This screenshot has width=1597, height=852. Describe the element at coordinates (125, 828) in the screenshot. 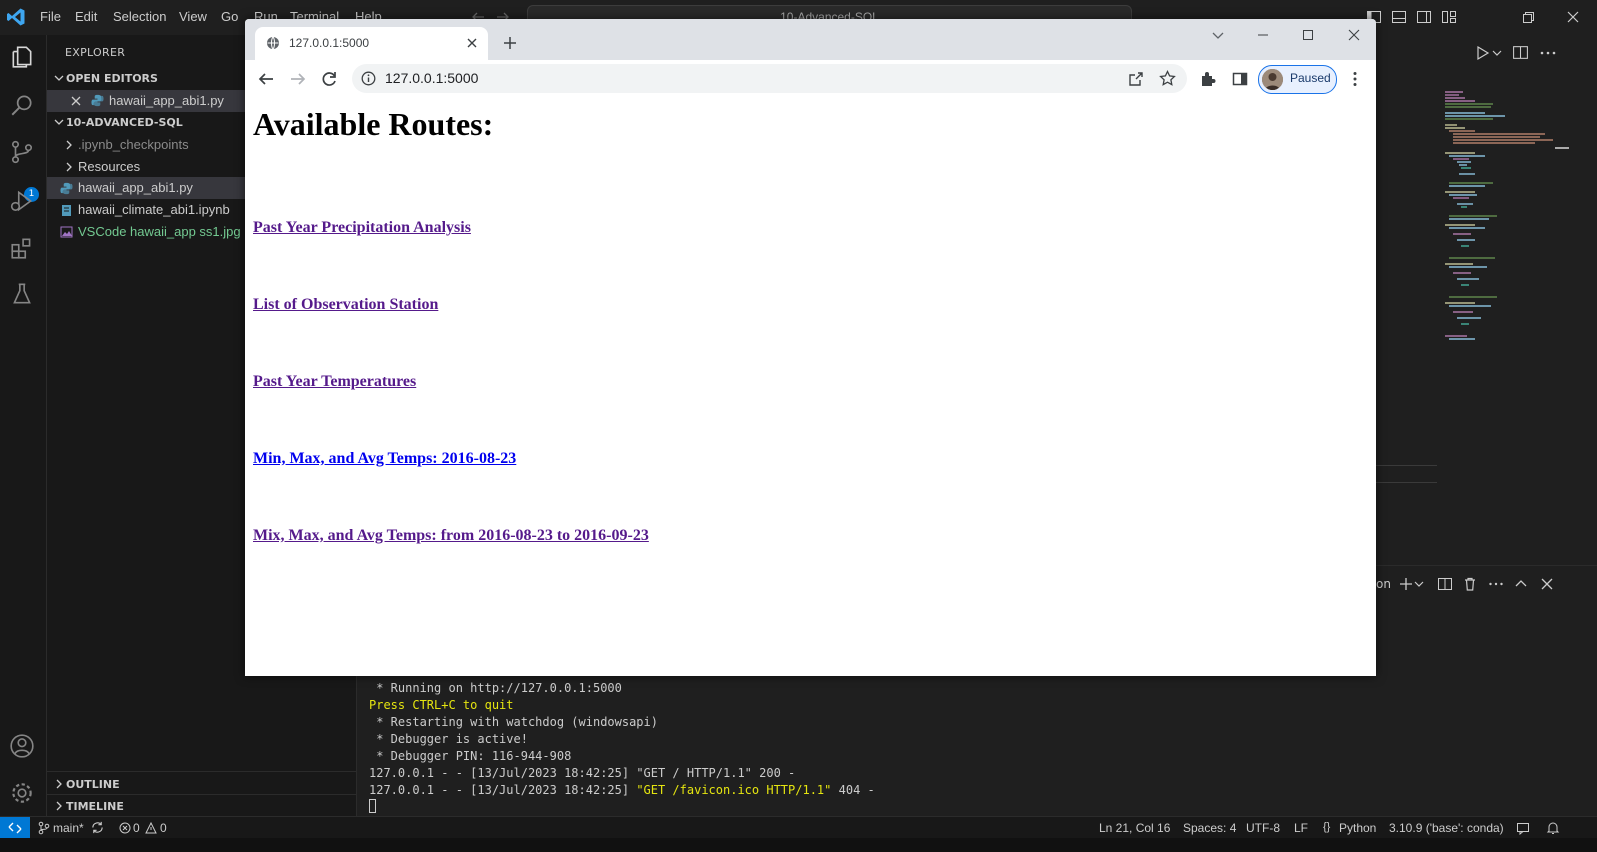

I see `error-icon` at that location.